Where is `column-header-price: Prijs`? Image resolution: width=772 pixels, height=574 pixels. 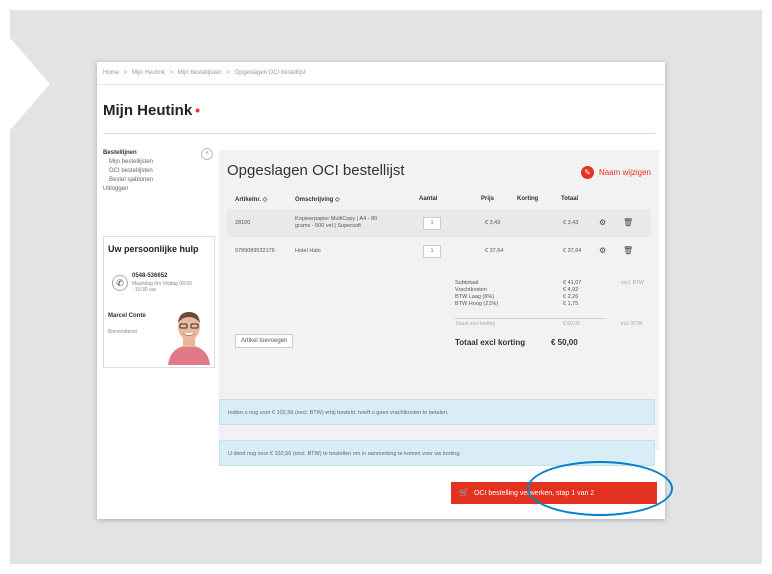
column-header-price: Prijs is located at coordinates (488, 199).